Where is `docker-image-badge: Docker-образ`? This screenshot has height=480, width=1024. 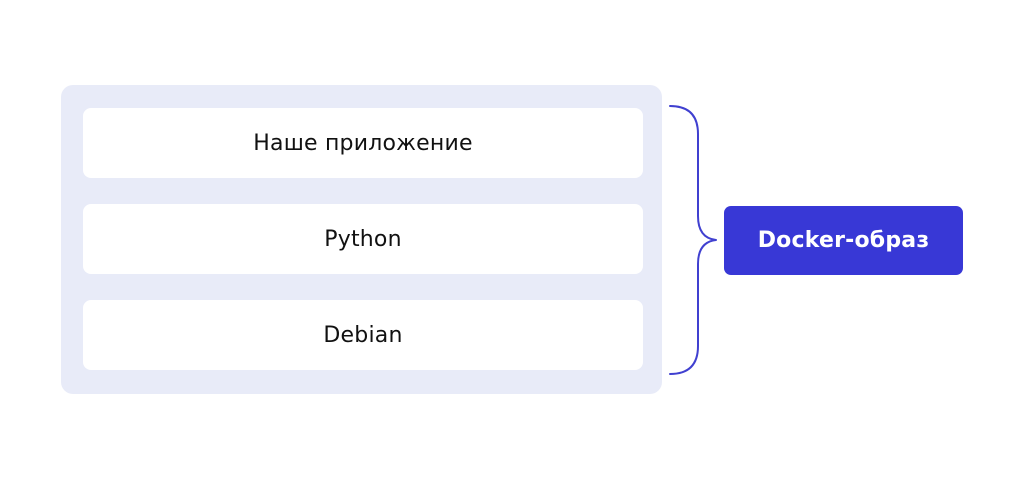
docker-image-badge: Docker-образ is located at coordinates (843, 240).